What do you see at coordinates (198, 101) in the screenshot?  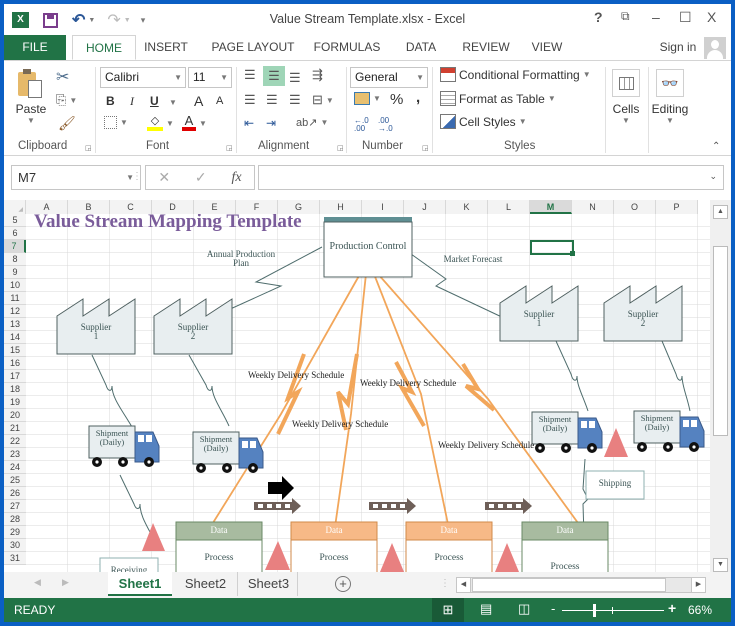 I see `increase-font-size-button: A` at bounding box center [198, 101].